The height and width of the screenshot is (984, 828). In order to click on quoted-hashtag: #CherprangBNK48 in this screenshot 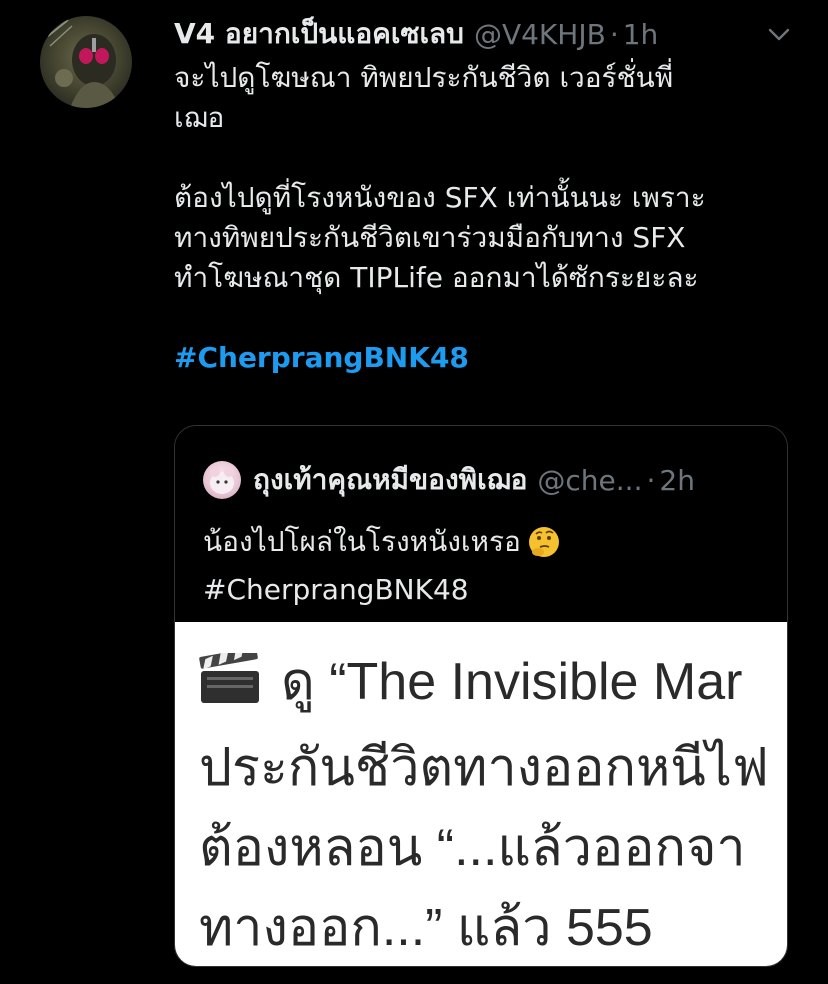, I will do `click(483, 590)`.